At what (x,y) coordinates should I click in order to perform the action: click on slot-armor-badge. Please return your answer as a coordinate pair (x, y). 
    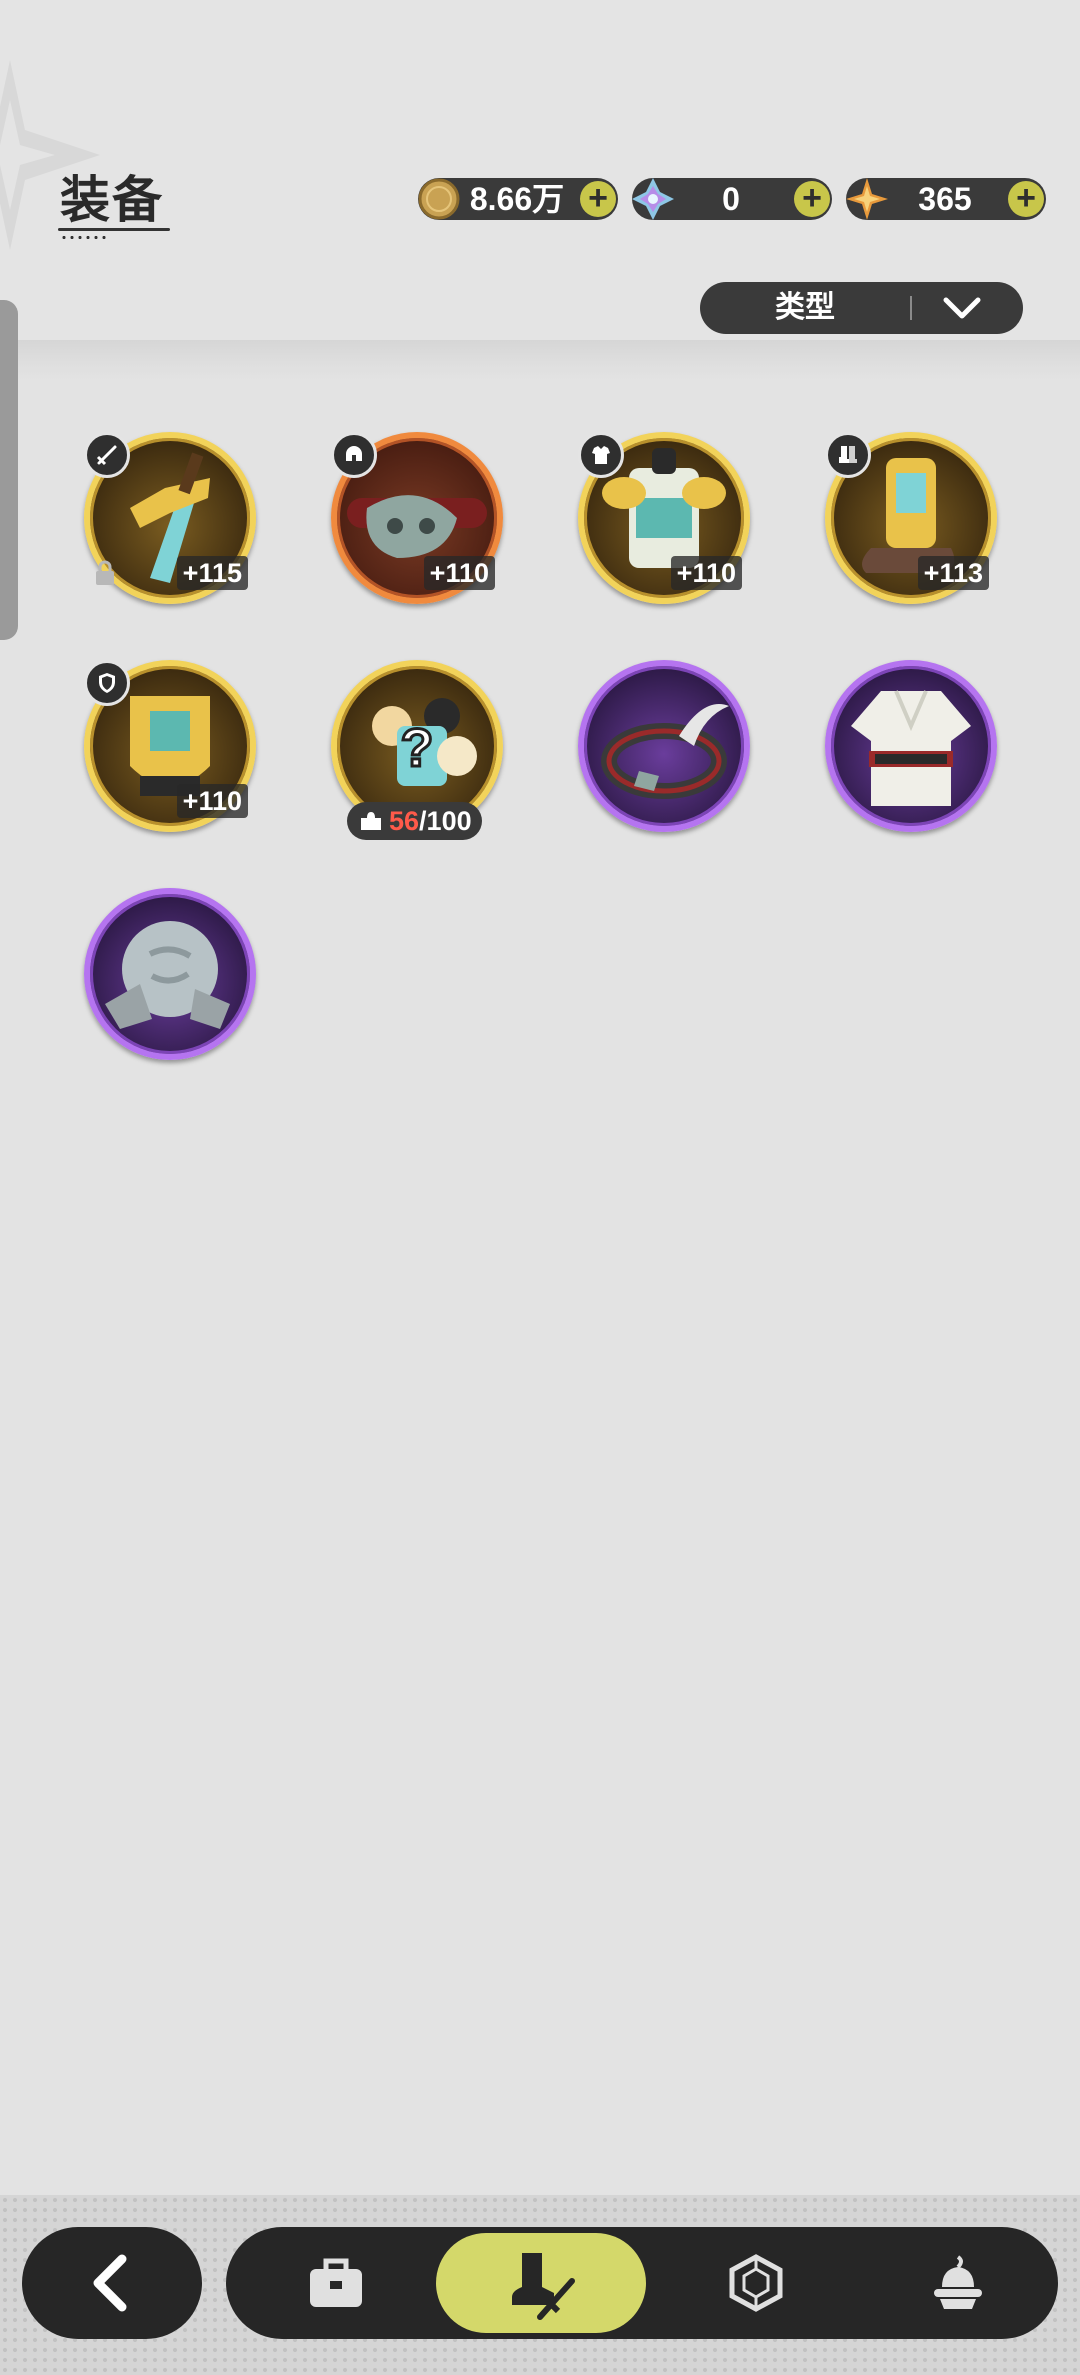
    Looking at the image, I should click on (601, 455).